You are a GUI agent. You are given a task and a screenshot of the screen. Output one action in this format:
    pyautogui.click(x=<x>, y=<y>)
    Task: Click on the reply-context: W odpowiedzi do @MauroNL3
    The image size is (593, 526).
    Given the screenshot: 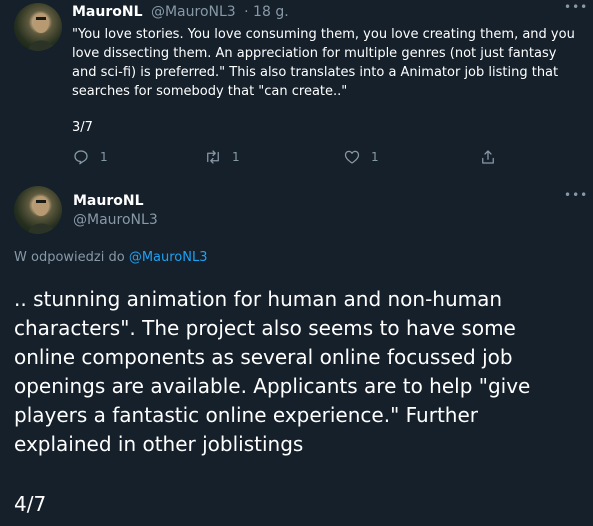 What is the action you would take?
    pyautogui.click(x=111, y=257)
    